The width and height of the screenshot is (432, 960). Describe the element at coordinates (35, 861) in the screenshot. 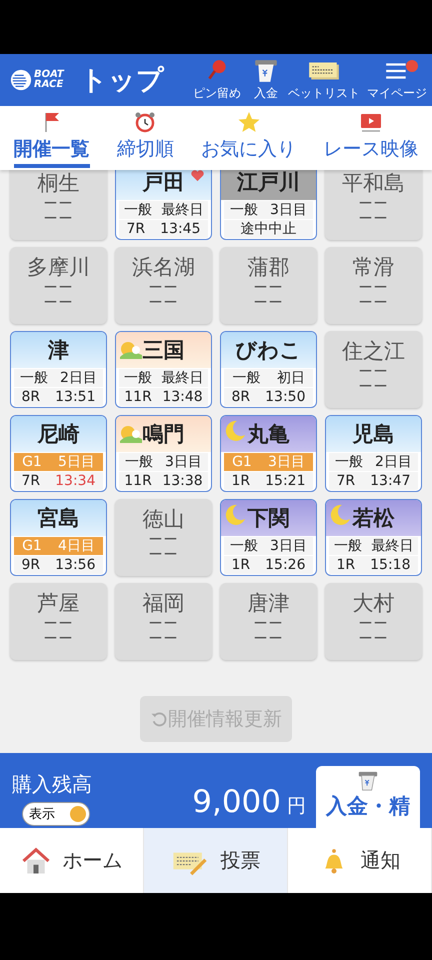

I see `house-icon` at that location.